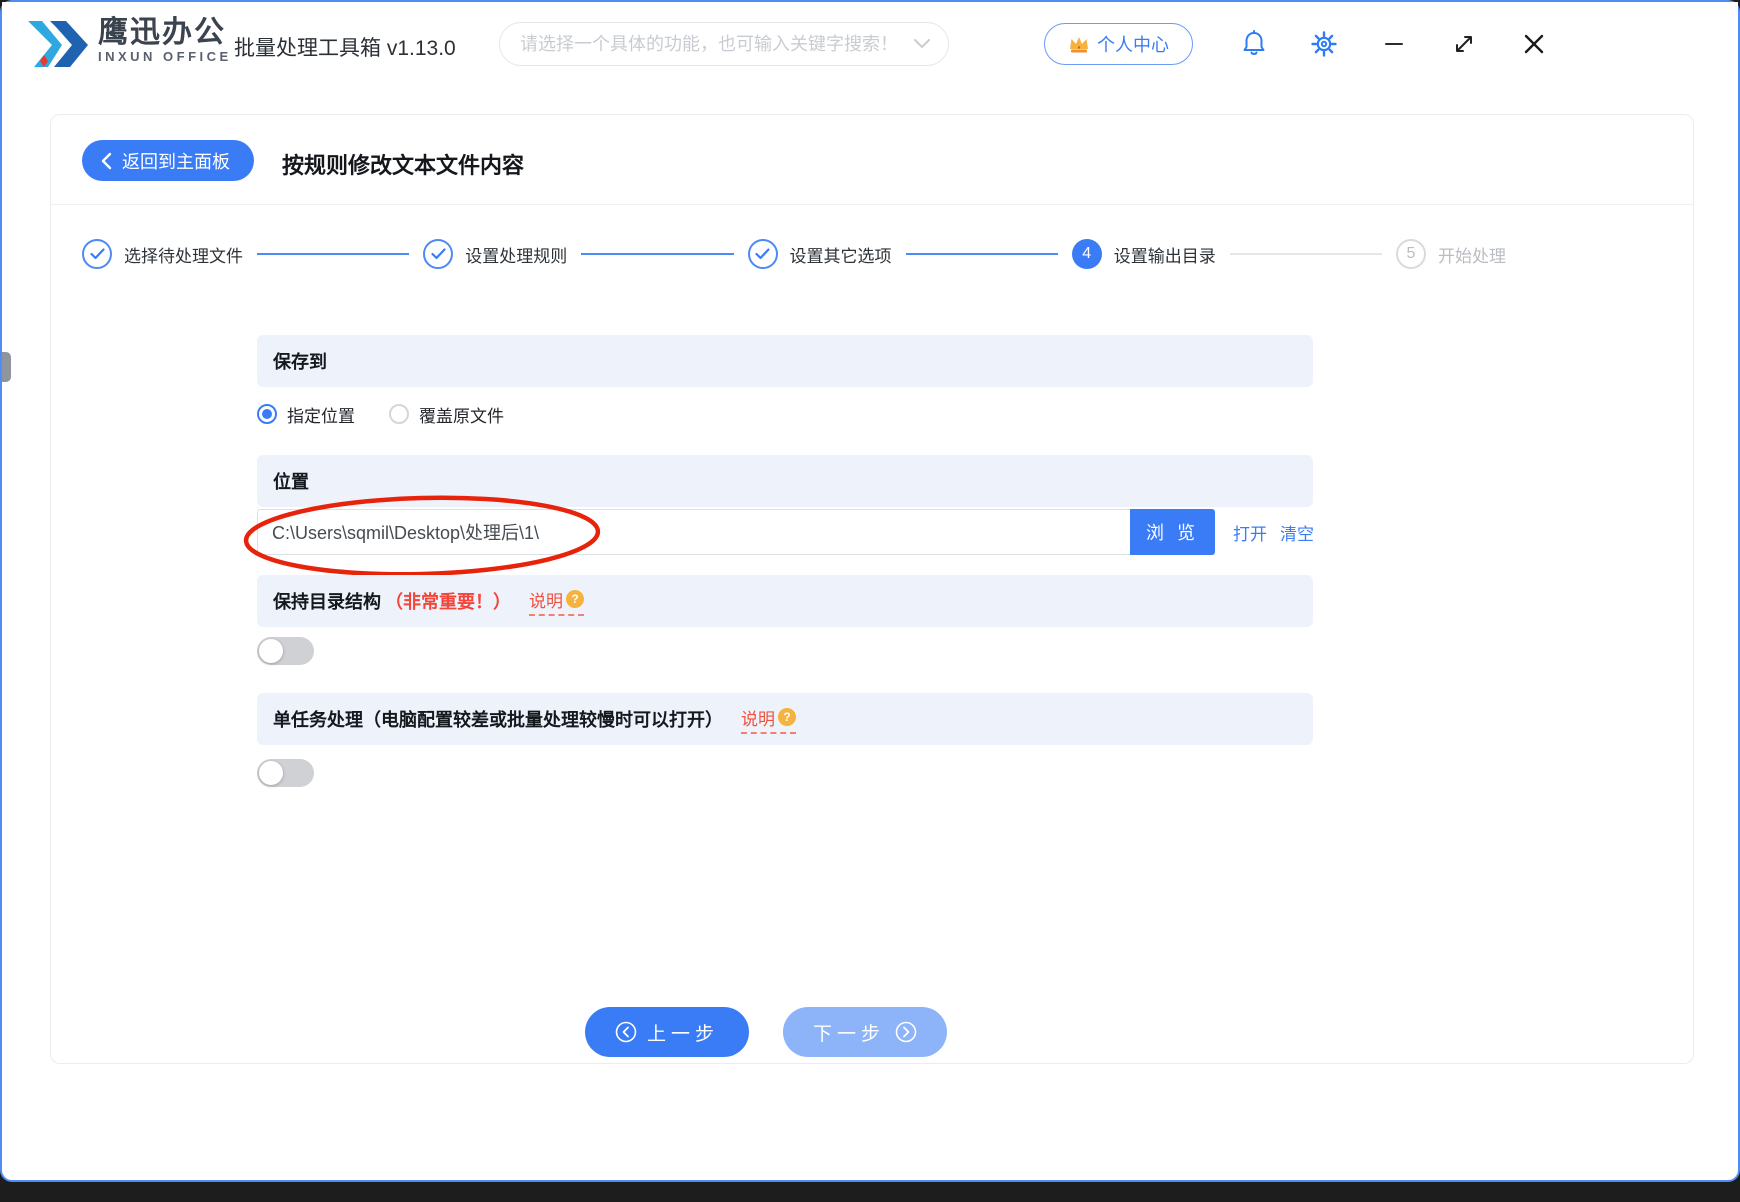 The image size is (1740, 1202). What do you see at coordinates (106, 160) in the screenshot?
I see `chevron-left-icon` at bounding box center [106, 160].